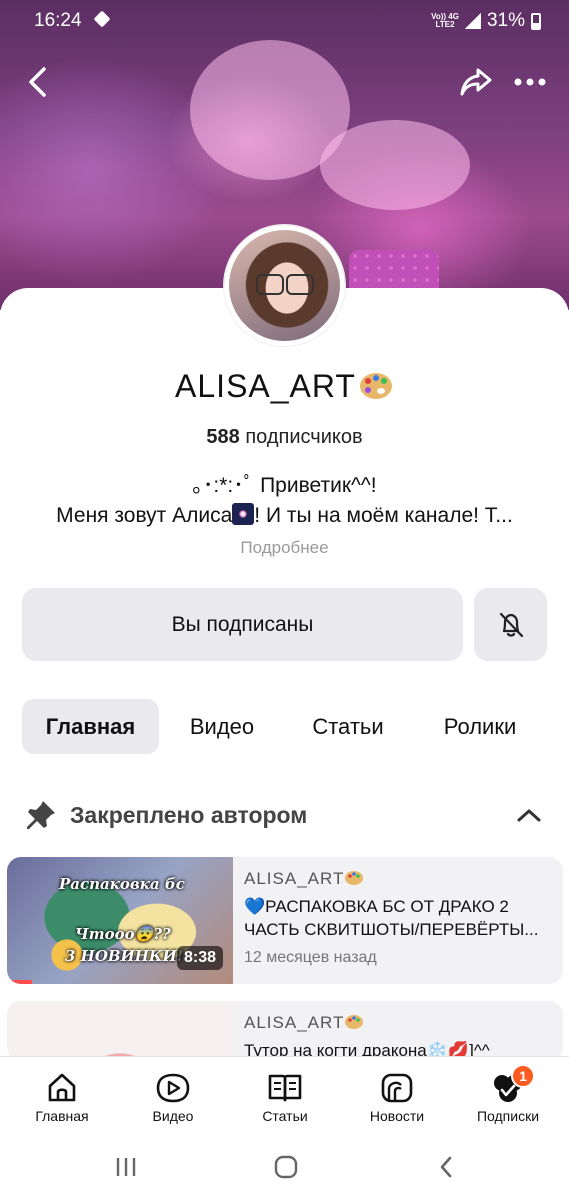 The height and width of the screenshot is (1200, 569). Describe the element at coordinates (120, 920) in the screenshot. I see `video-thumbnail: Распаковка бс Чтооо😨?? 3 НОВИНКИ! 8:38` at that location.